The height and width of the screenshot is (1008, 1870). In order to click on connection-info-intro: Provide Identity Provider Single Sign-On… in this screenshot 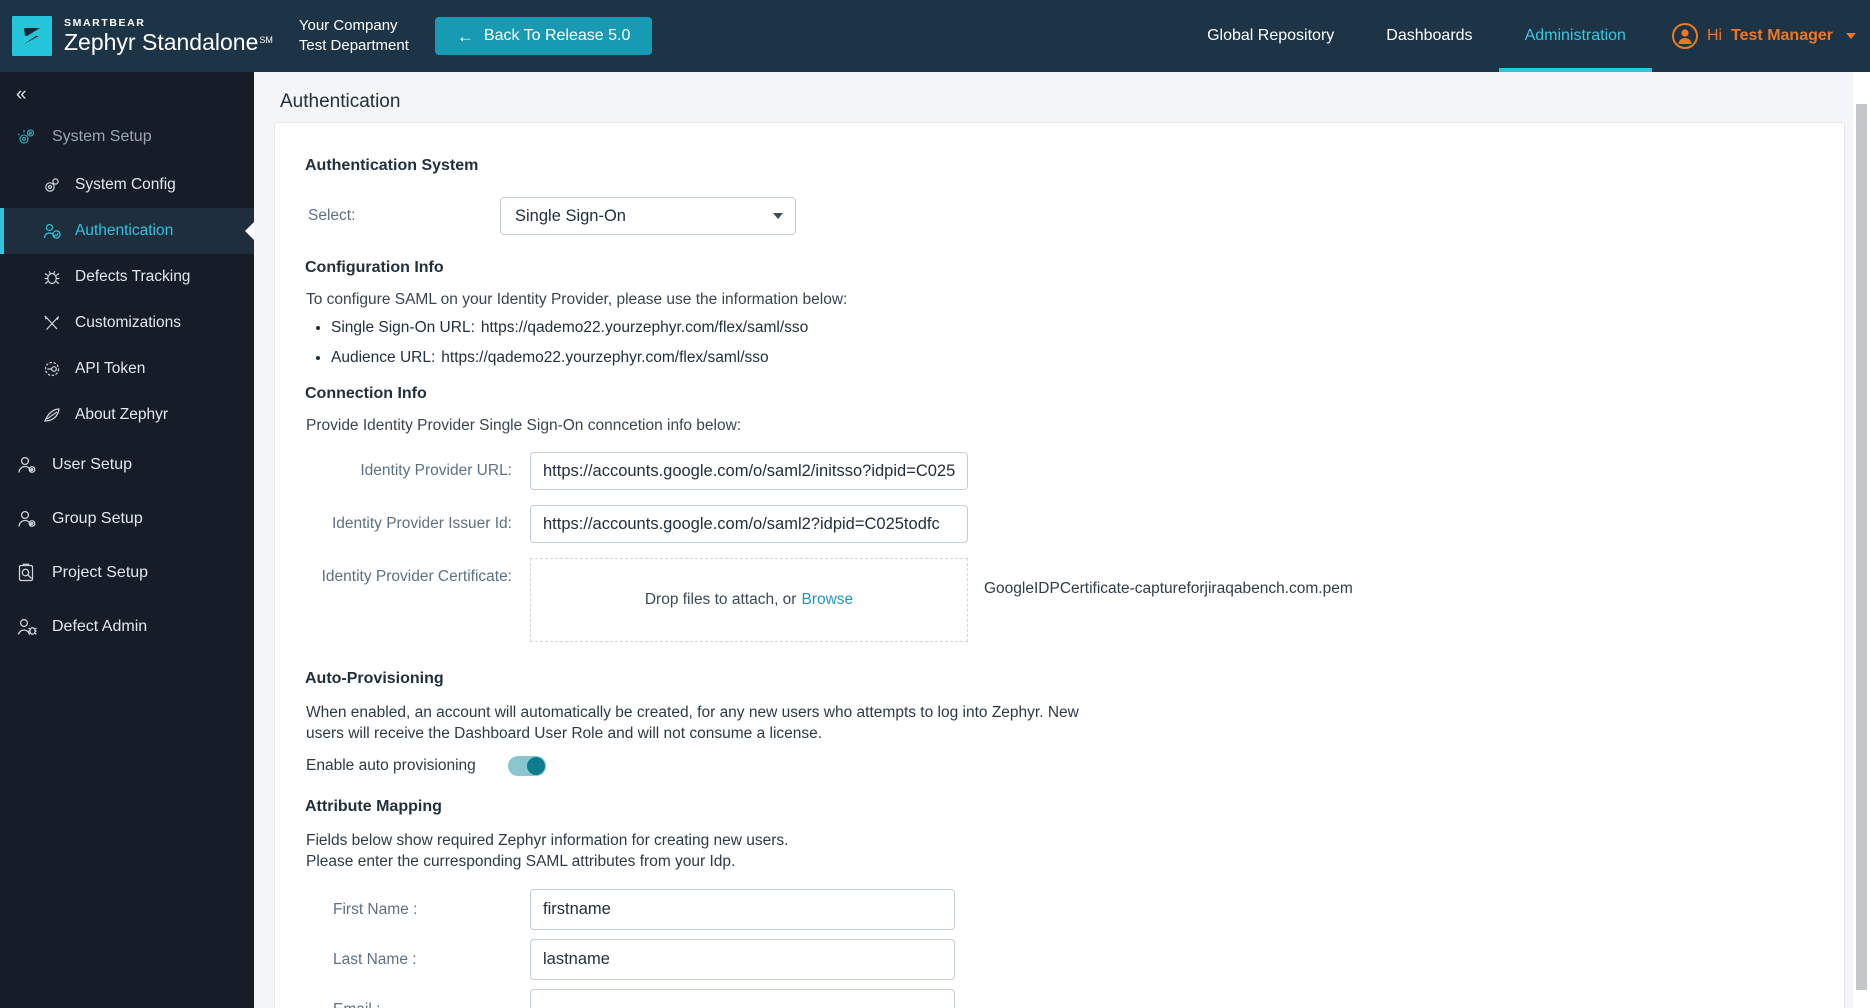, I will do `click(524, 425)`.